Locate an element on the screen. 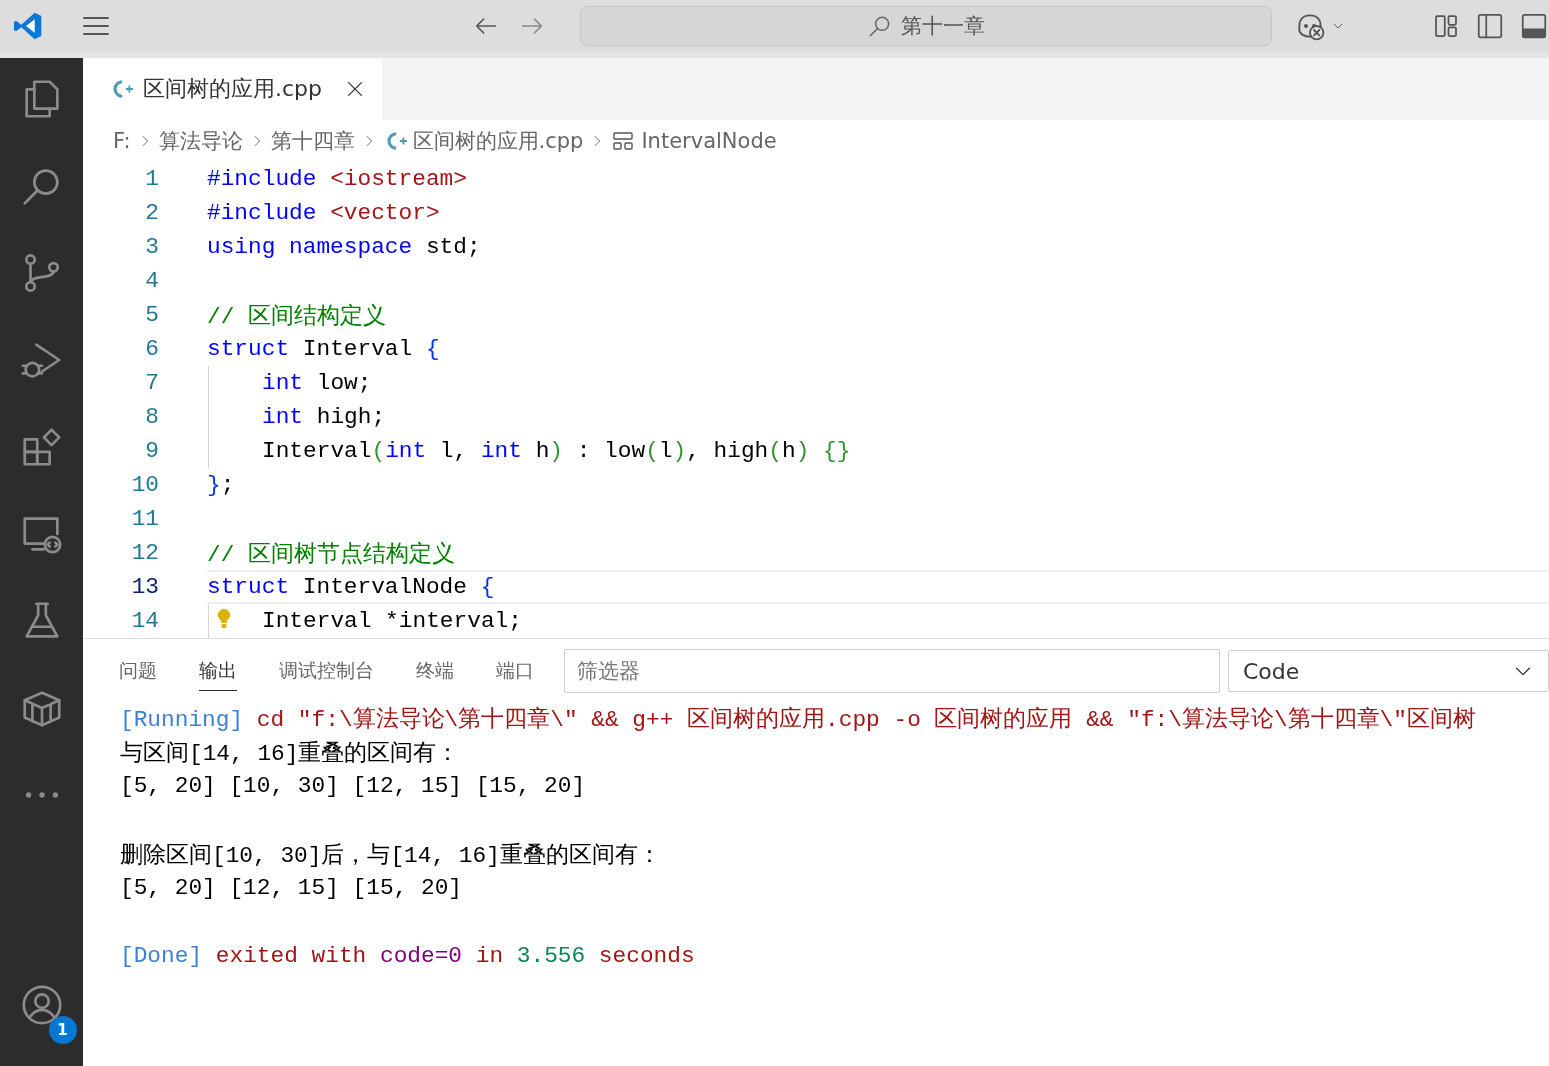 Image resolution: width=1549 pixels, height=1066 pixels. sidebar-toggle-icon is located at coordinates (1490, 26).